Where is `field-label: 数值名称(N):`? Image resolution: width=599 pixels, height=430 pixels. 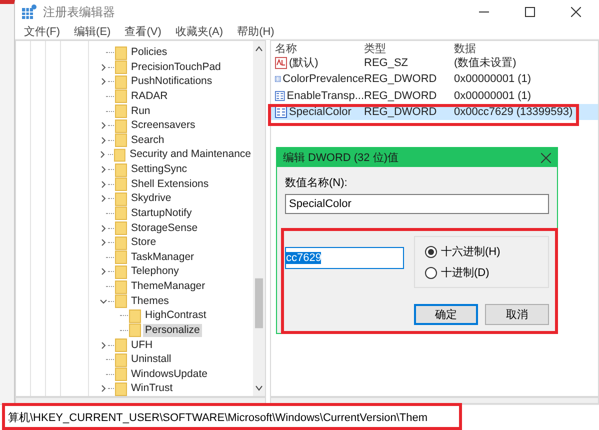 field-label: 数值名称(N): is located at coordinates (316, 183).